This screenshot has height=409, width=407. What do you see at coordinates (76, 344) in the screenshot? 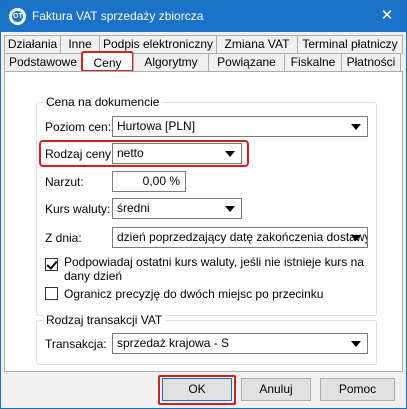
I see `transaction-label: Transakcja:` at bounding box center [76, 344].